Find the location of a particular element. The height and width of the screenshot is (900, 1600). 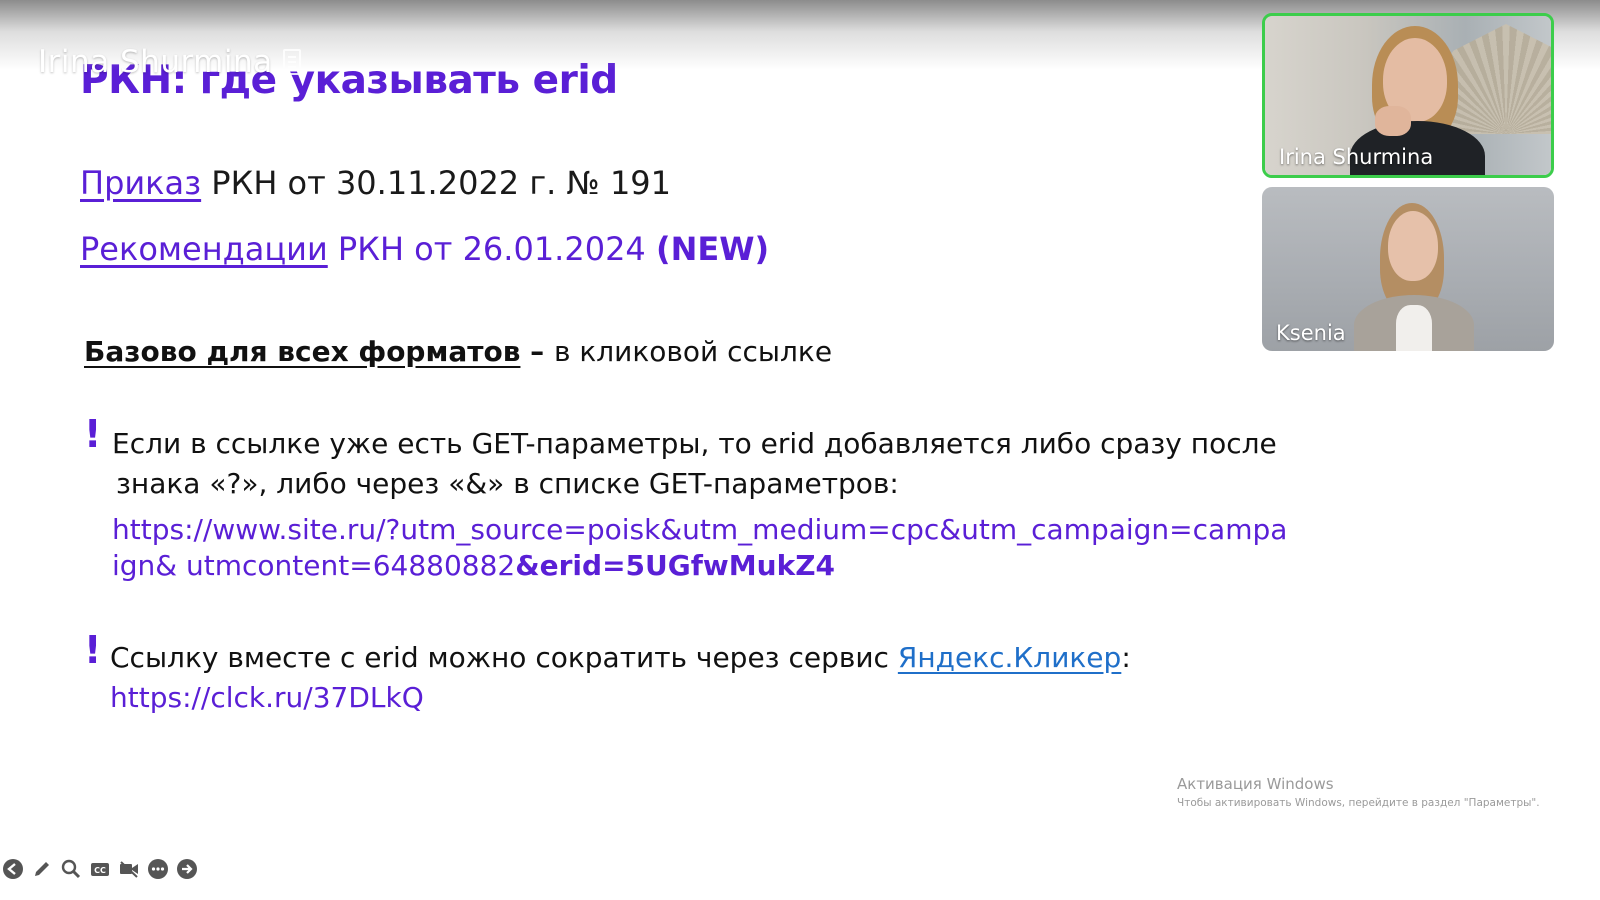

active-speaker-label: Irina Shurmina is located at coordinates (169, 62).